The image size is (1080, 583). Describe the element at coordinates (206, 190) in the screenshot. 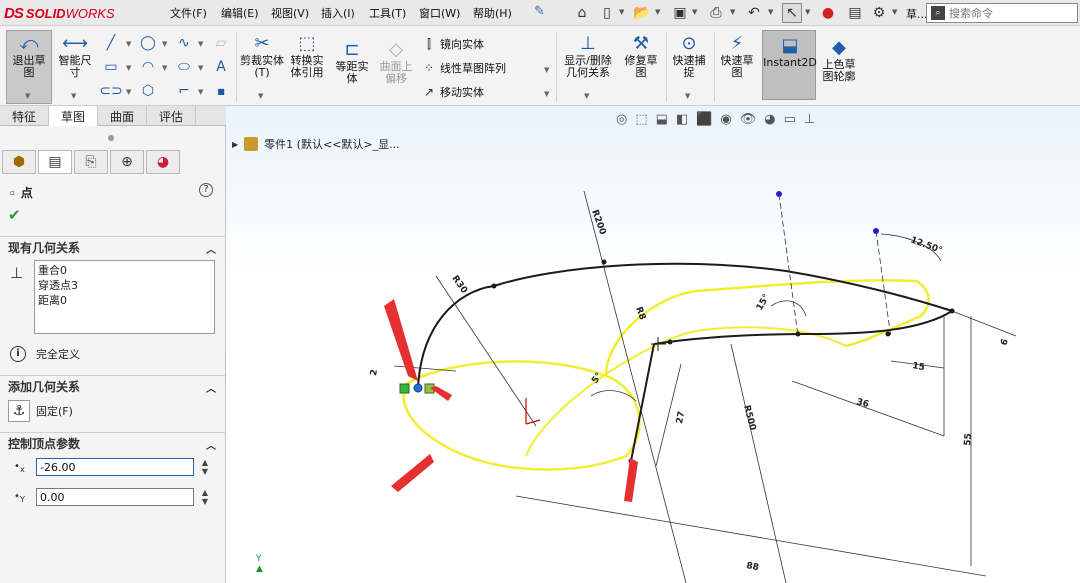

I see `help-icon: ?` at that location.